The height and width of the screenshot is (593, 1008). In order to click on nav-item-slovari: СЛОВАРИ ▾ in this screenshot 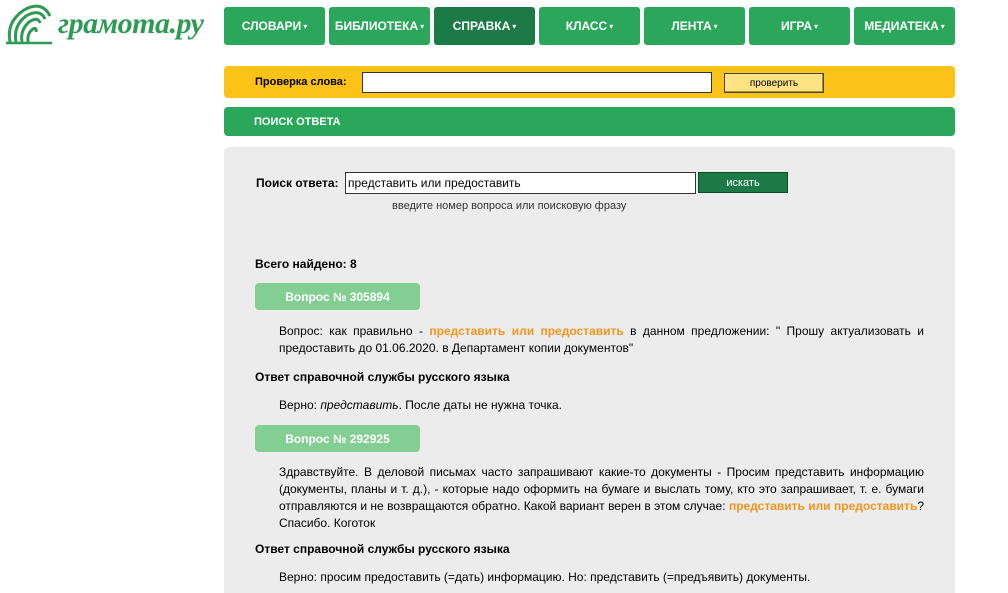, I will do `click(274, 26)`.